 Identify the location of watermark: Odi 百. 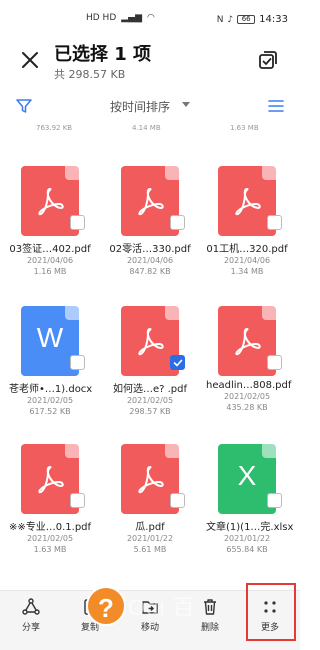
(162, 607).